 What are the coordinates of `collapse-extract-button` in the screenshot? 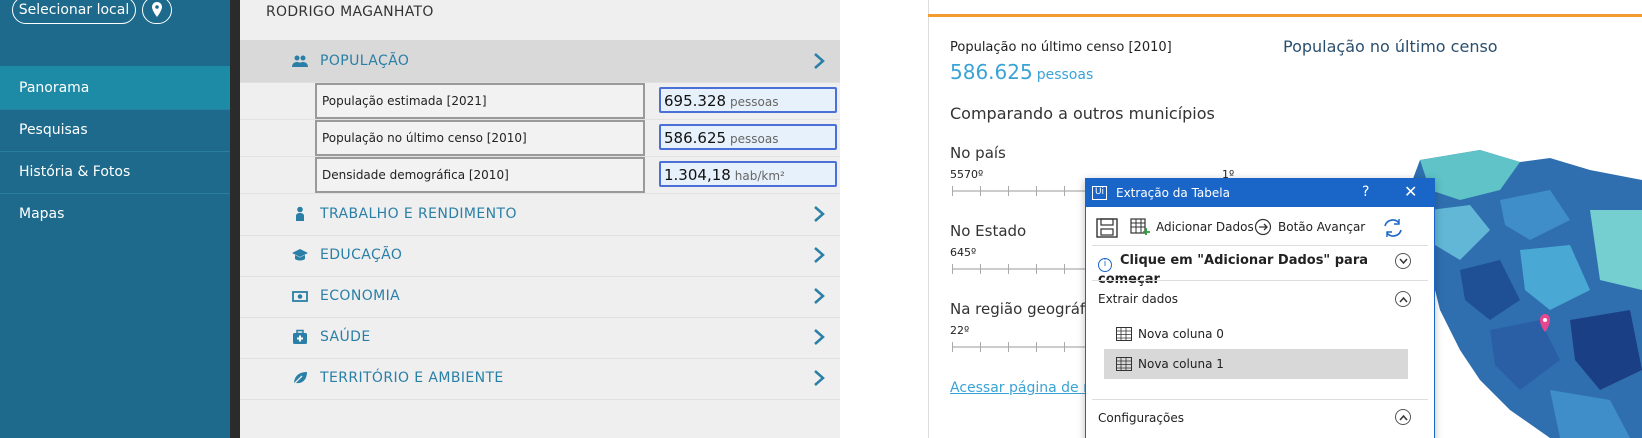 It's located at (1403, 299).